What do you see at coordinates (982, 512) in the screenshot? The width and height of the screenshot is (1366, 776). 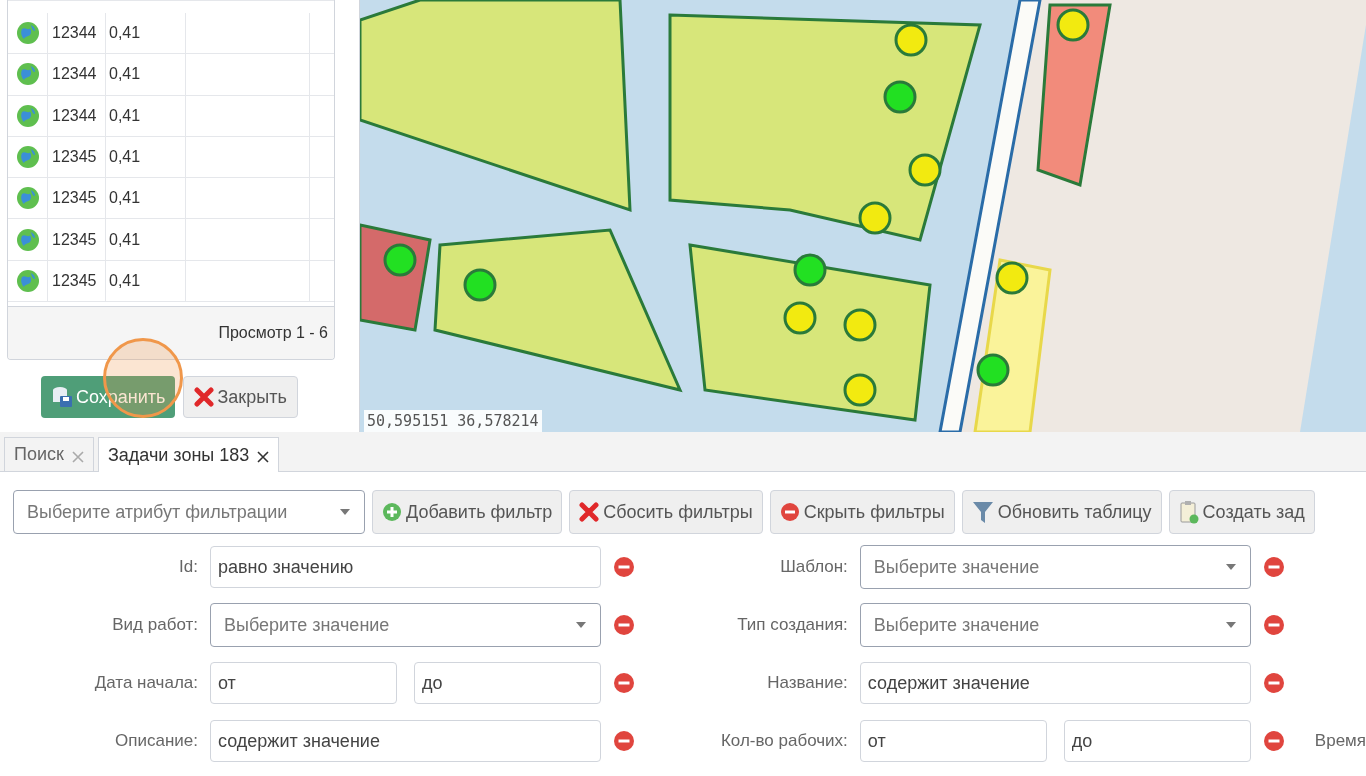 I see `filter-icon` at bounding box center [982, 512].